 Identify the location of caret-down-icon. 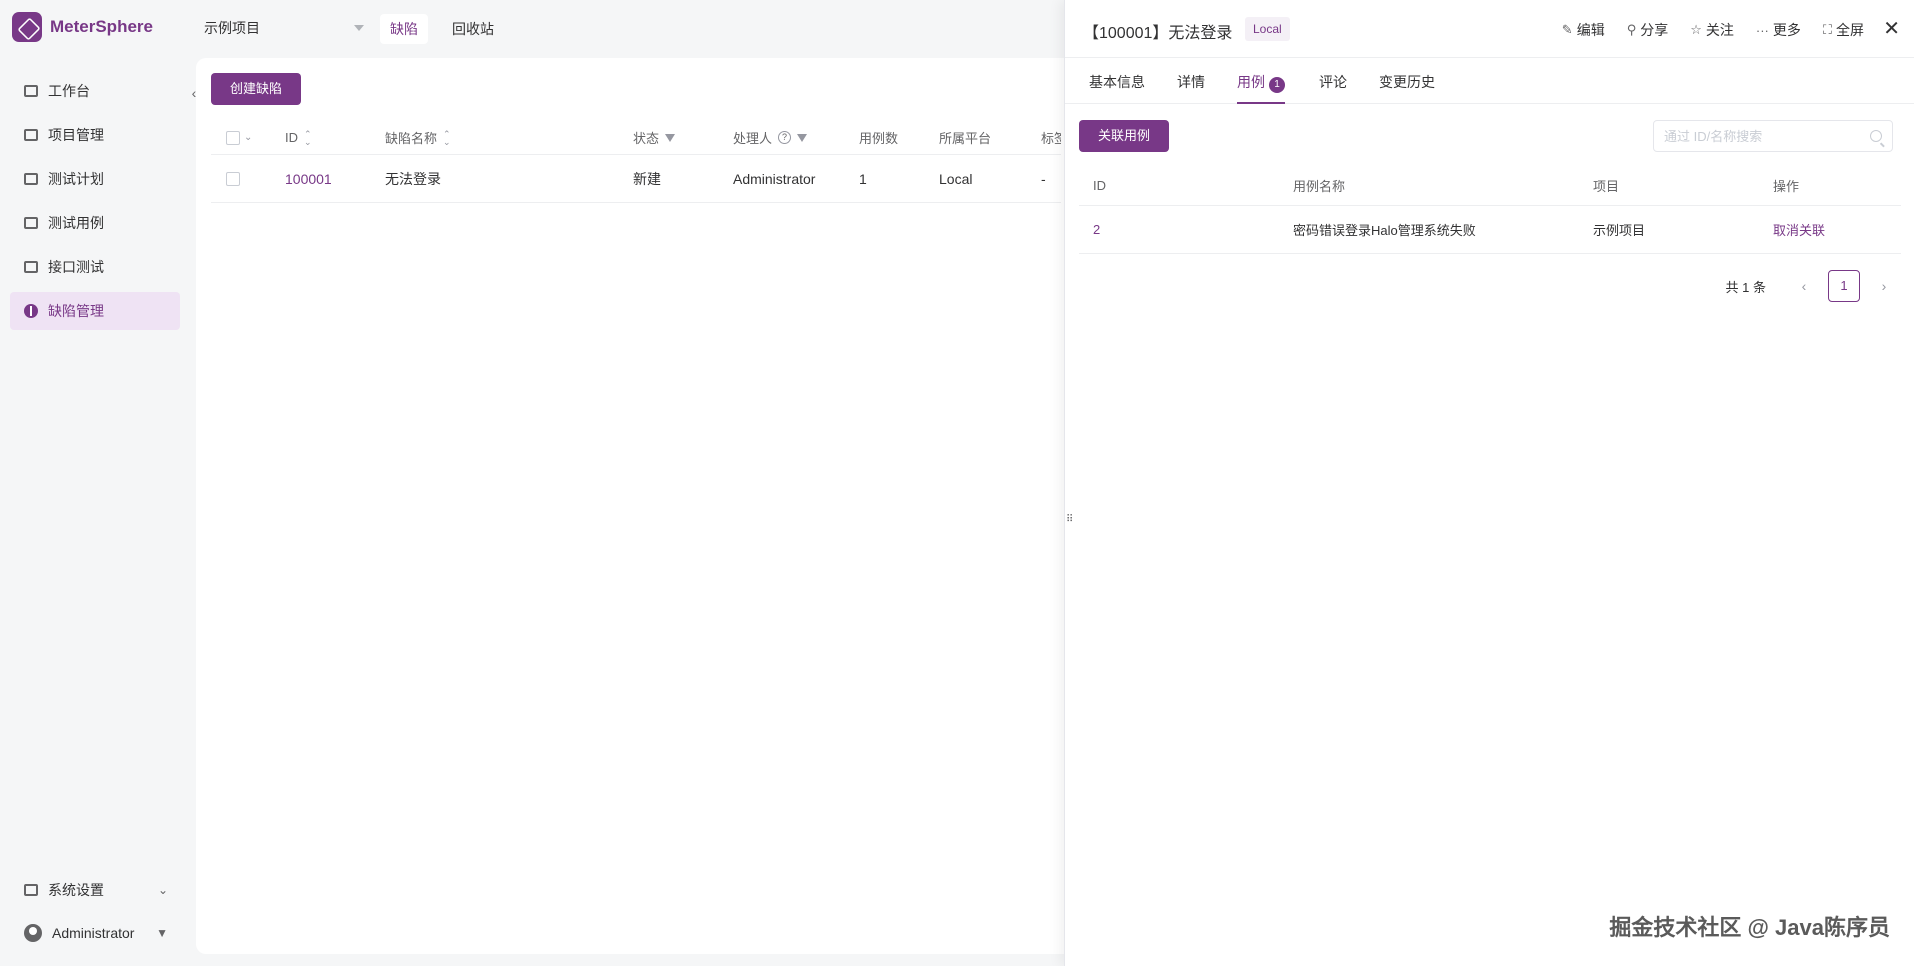
(359, 28).